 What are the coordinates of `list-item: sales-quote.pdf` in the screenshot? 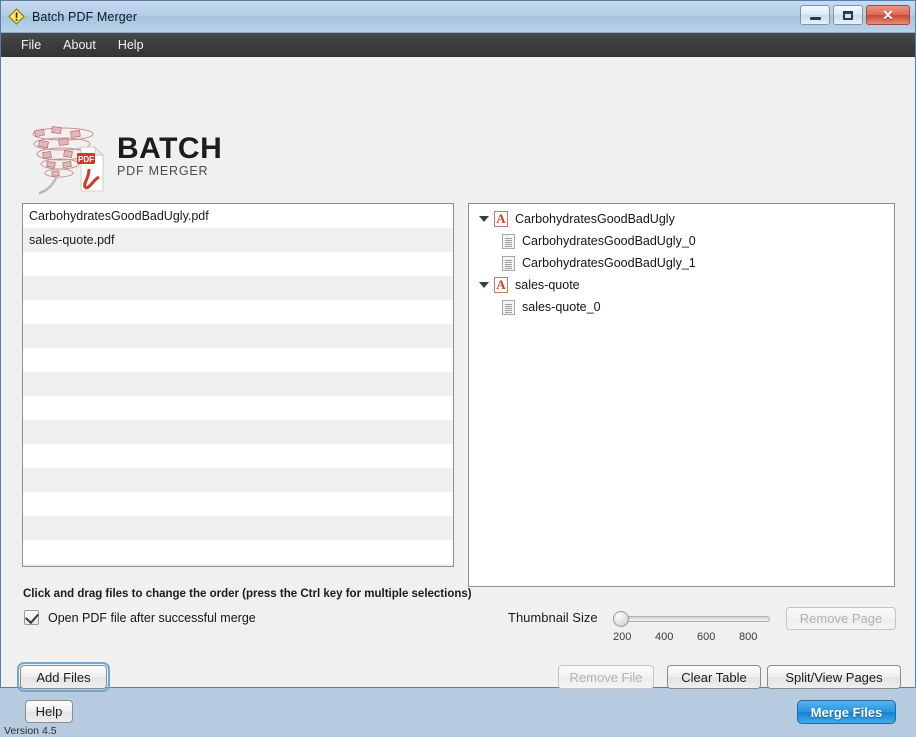 It's located at (238, 240).